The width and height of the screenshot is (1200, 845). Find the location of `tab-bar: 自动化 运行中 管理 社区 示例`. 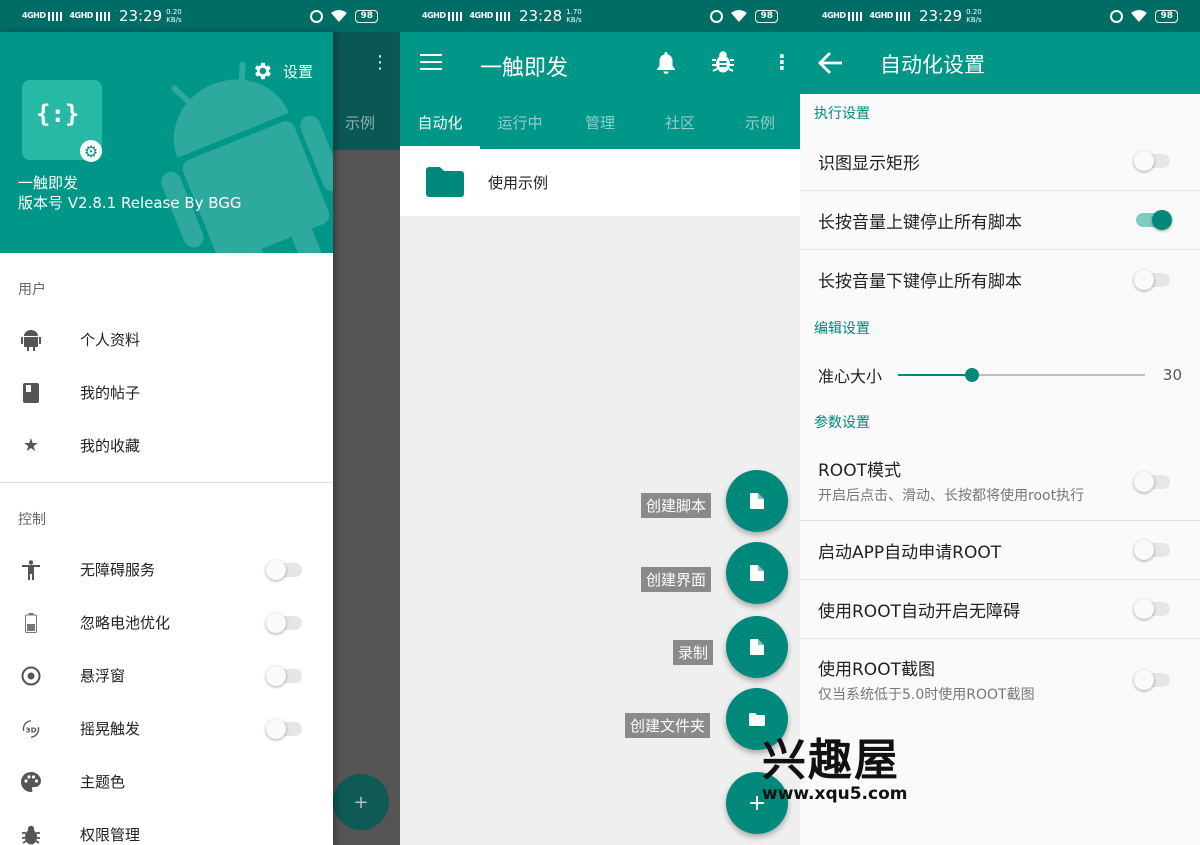

tab-bar: 自动化 运行中 管理 社区 示例 is located at coordinates (600, 126).